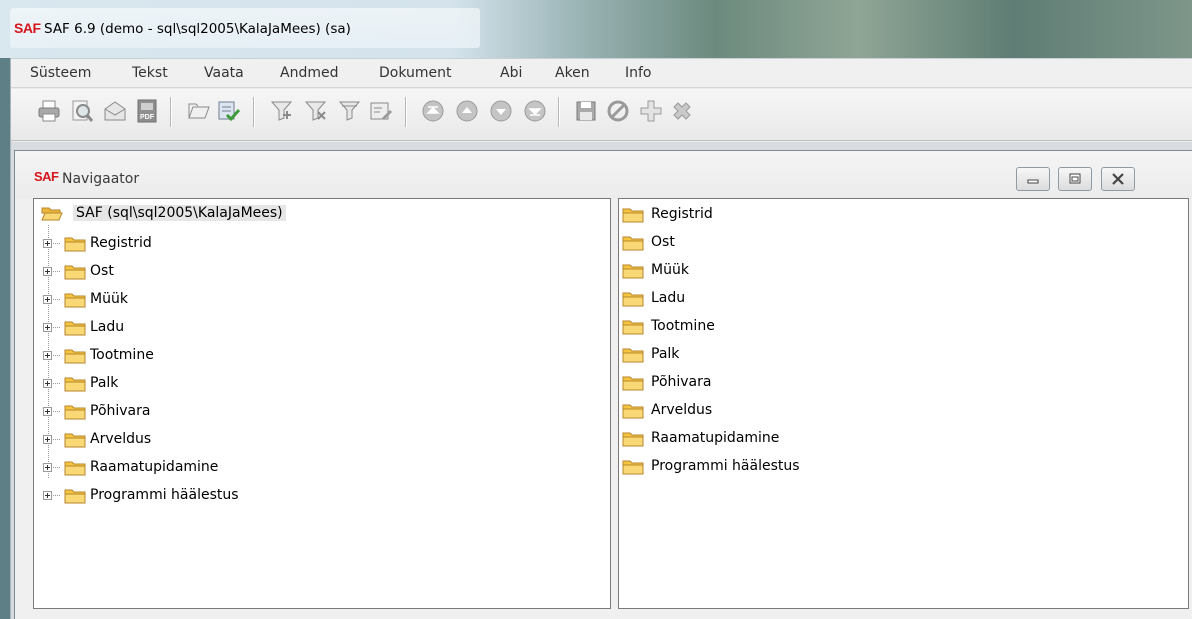  Describe the element at coordinates (822, 299) in the screenshot. I see `list-item-ladu: Ladu` at that location.